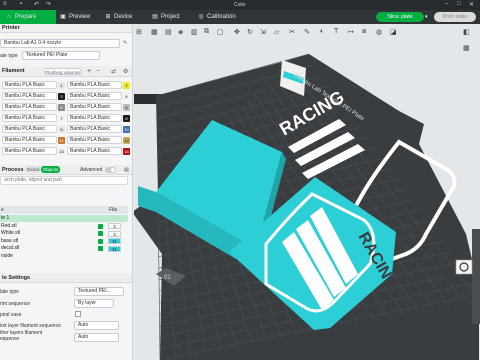 This screenshot has width=480, height=360. I want to click on close-button: ✕, so click(471, 4).